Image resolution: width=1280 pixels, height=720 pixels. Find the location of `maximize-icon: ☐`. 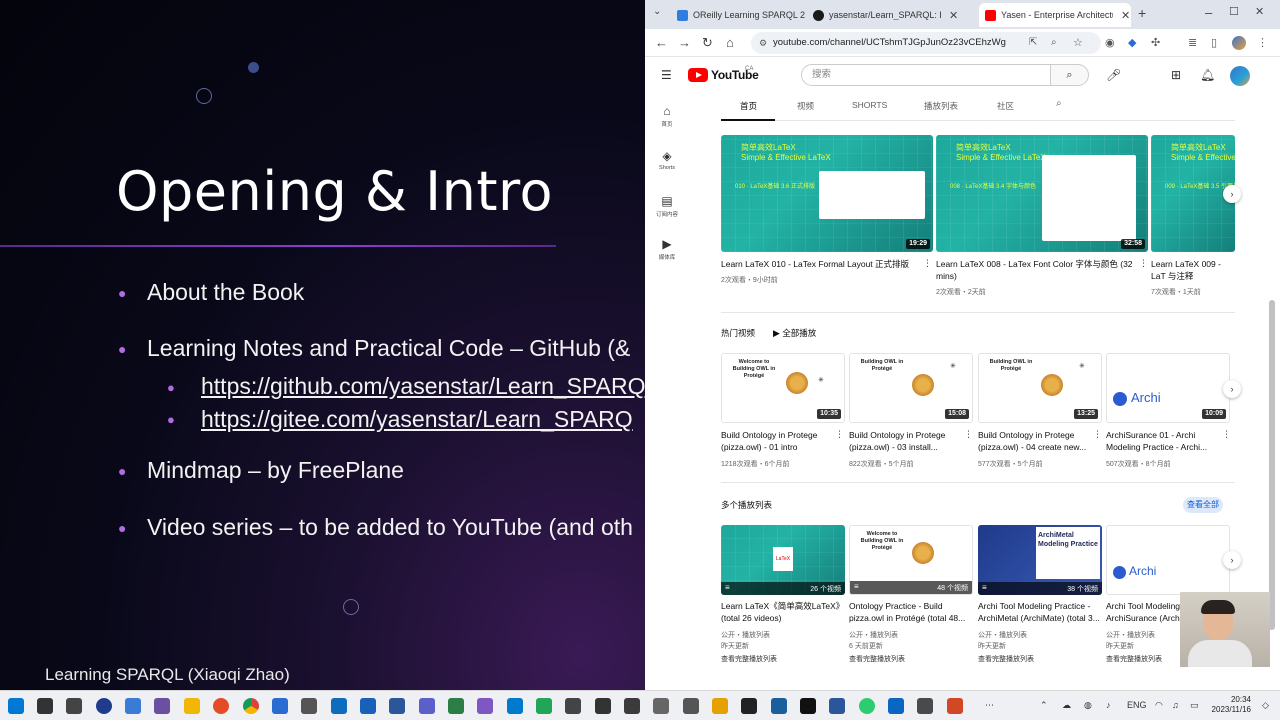

maximize-icon: ☐ is located at coordinates (1234, 11).